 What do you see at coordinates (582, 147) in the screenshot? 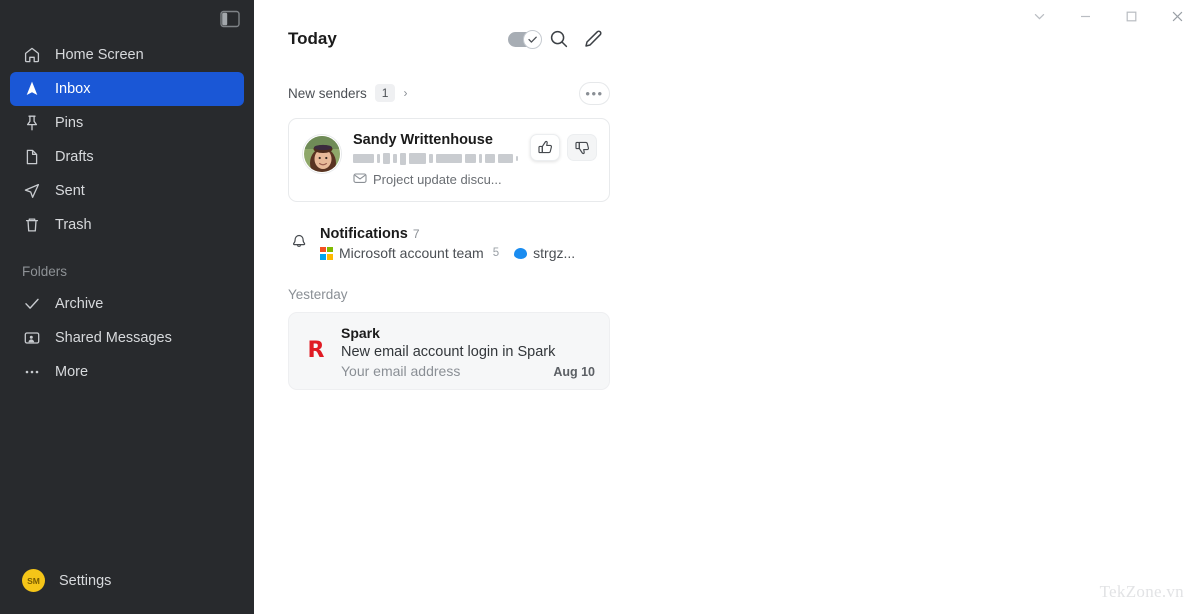
I see `thumbs-down-icon` at bounding box center [582, 147].